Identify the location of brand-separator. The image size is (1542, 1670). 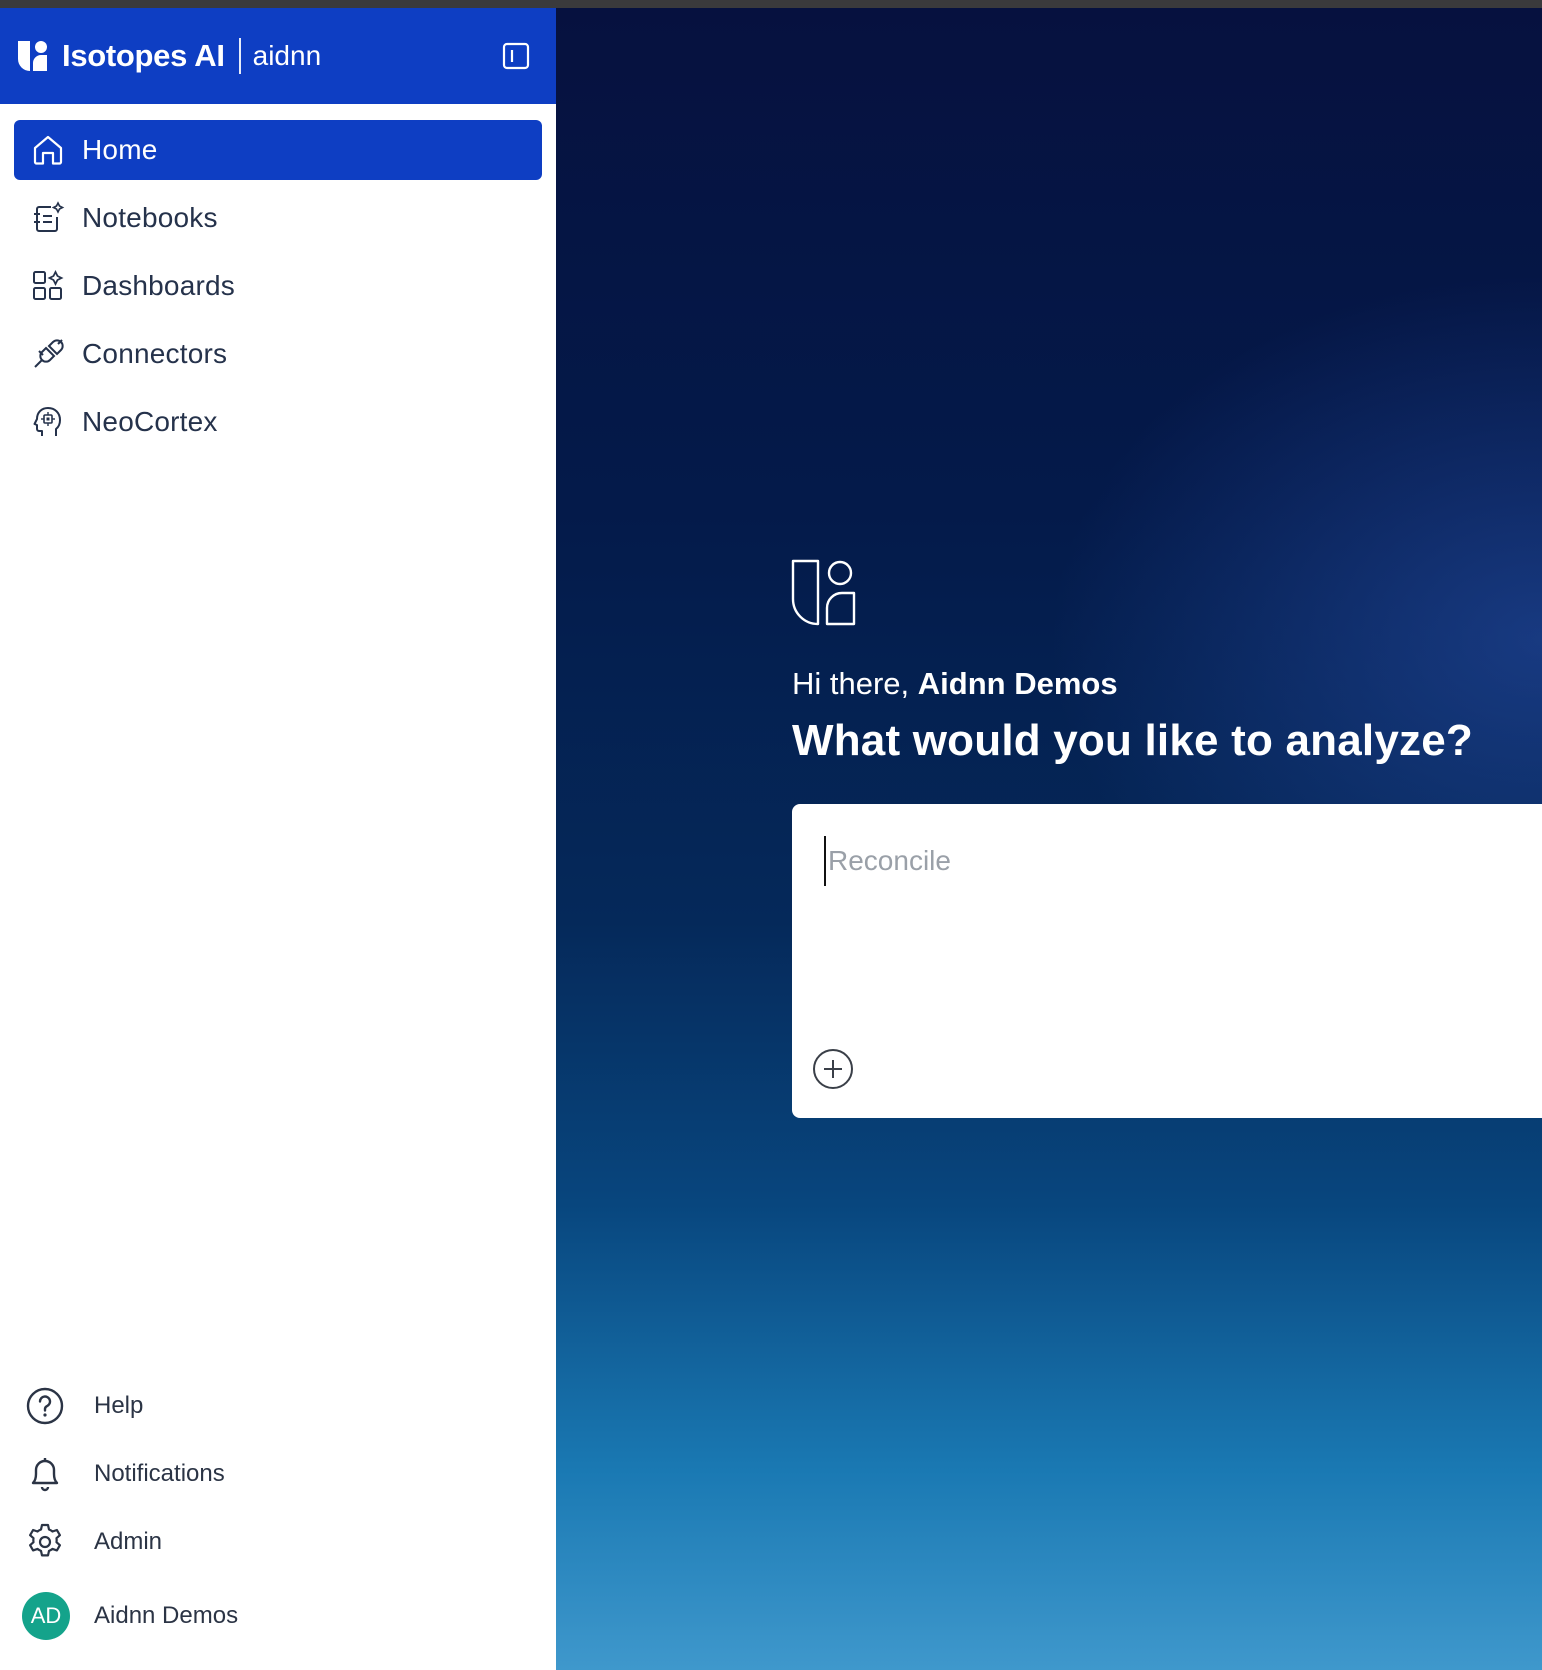
(239, 56).